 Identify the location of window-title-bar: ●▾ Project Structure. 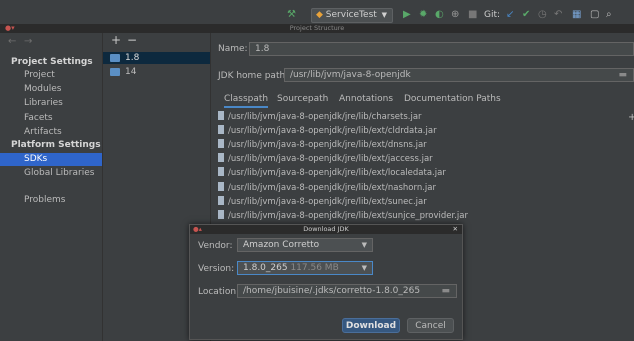
(317, 28).